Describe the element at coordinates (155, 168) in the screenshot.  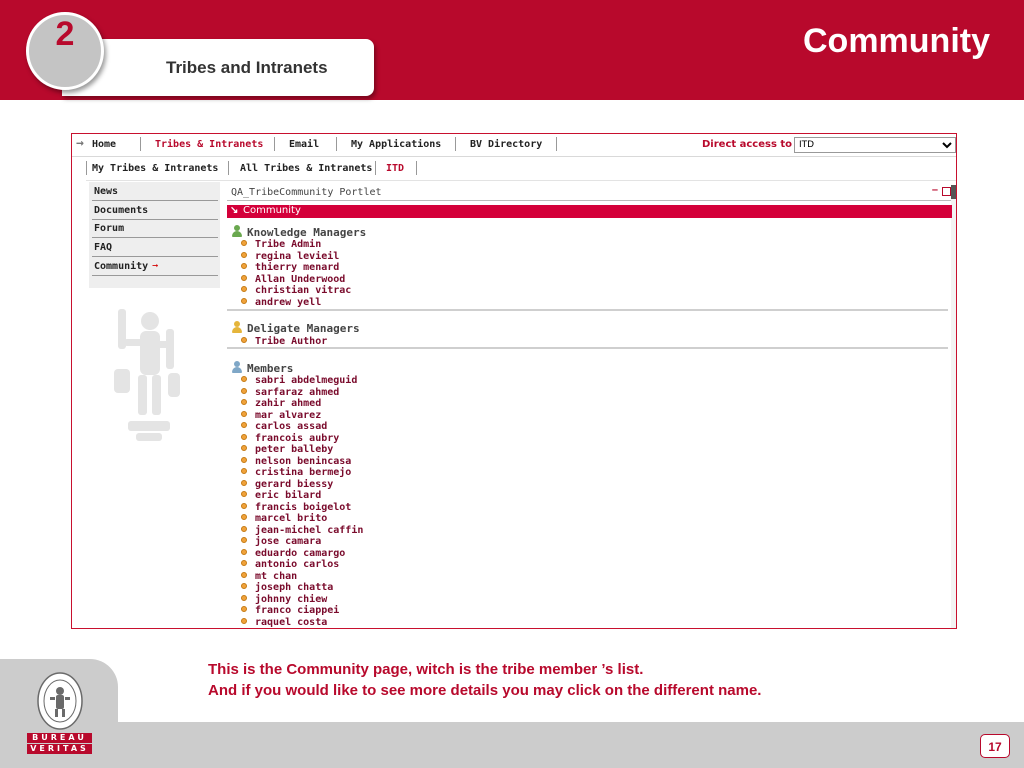
I see `subnav-my-tribes: My Tribes & Intranets` at that location.